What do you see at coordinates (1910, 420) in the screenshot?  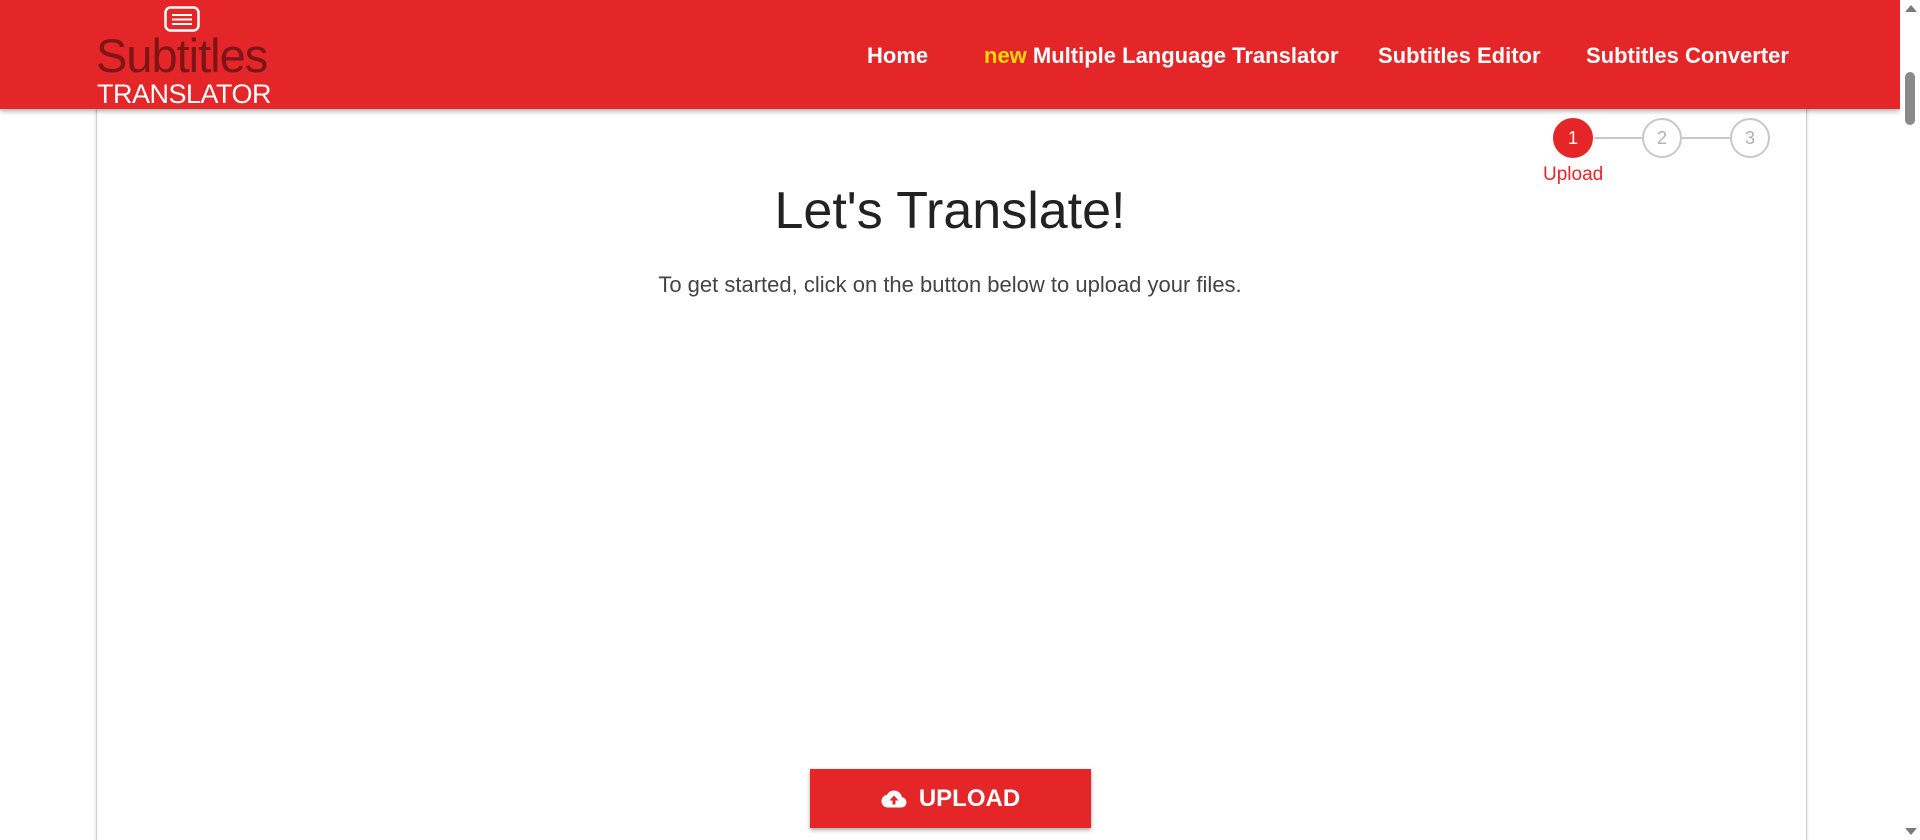 I see `vertical-scrollbar` at bounding box center [1910, 420].